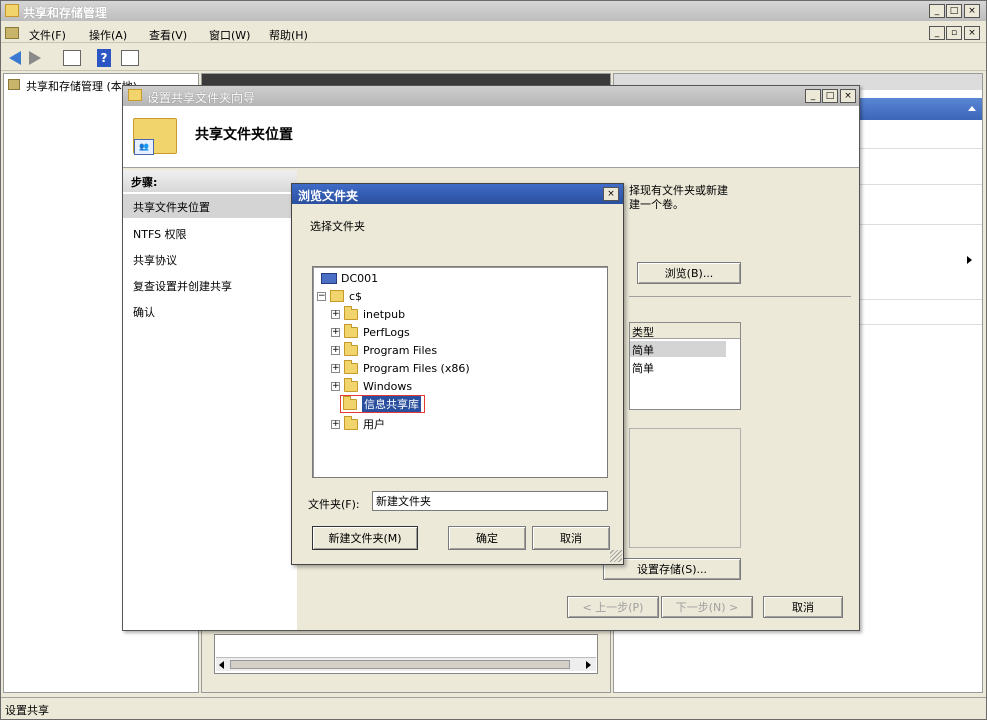 This screenshot has width=987, height=720. Describe the element at coordinates (813, 96) in the screenshot. I see `wizard-minimize-button: _` at that location.